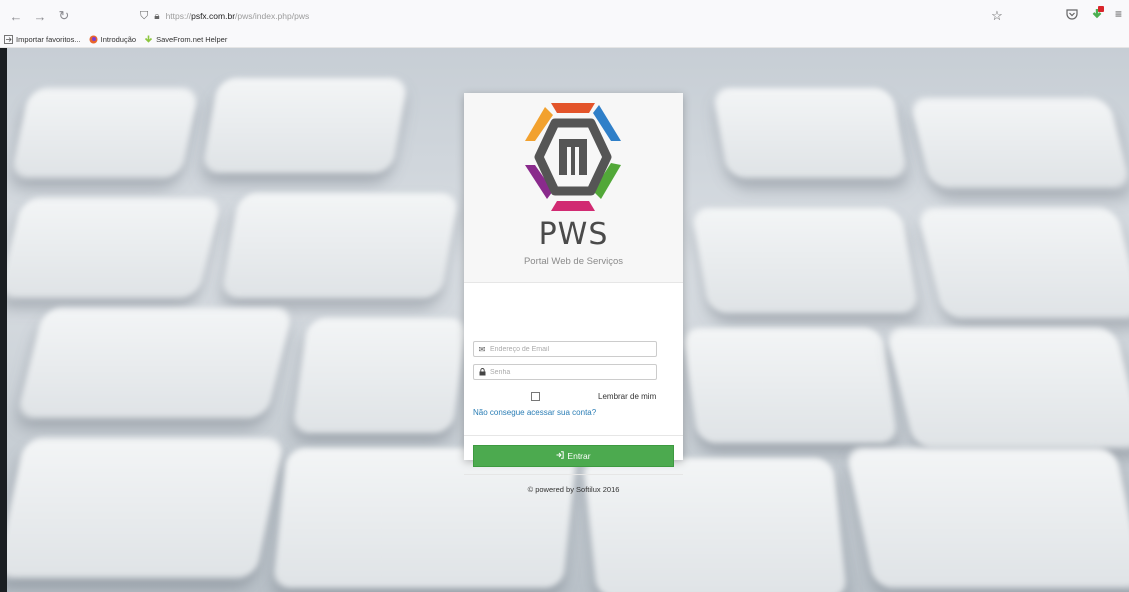 The image size is (1129, 592). I want to click on import-icon, so click(8, 39).